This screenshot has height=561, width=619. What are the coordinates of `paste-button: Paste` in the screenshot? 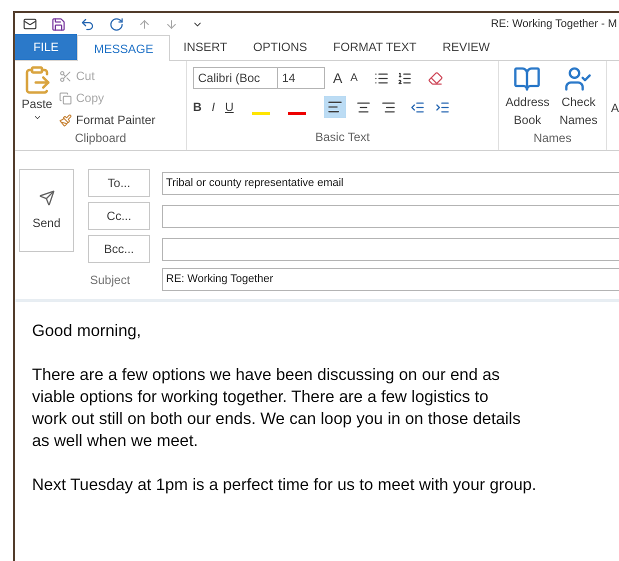 It's located at (37, 97).